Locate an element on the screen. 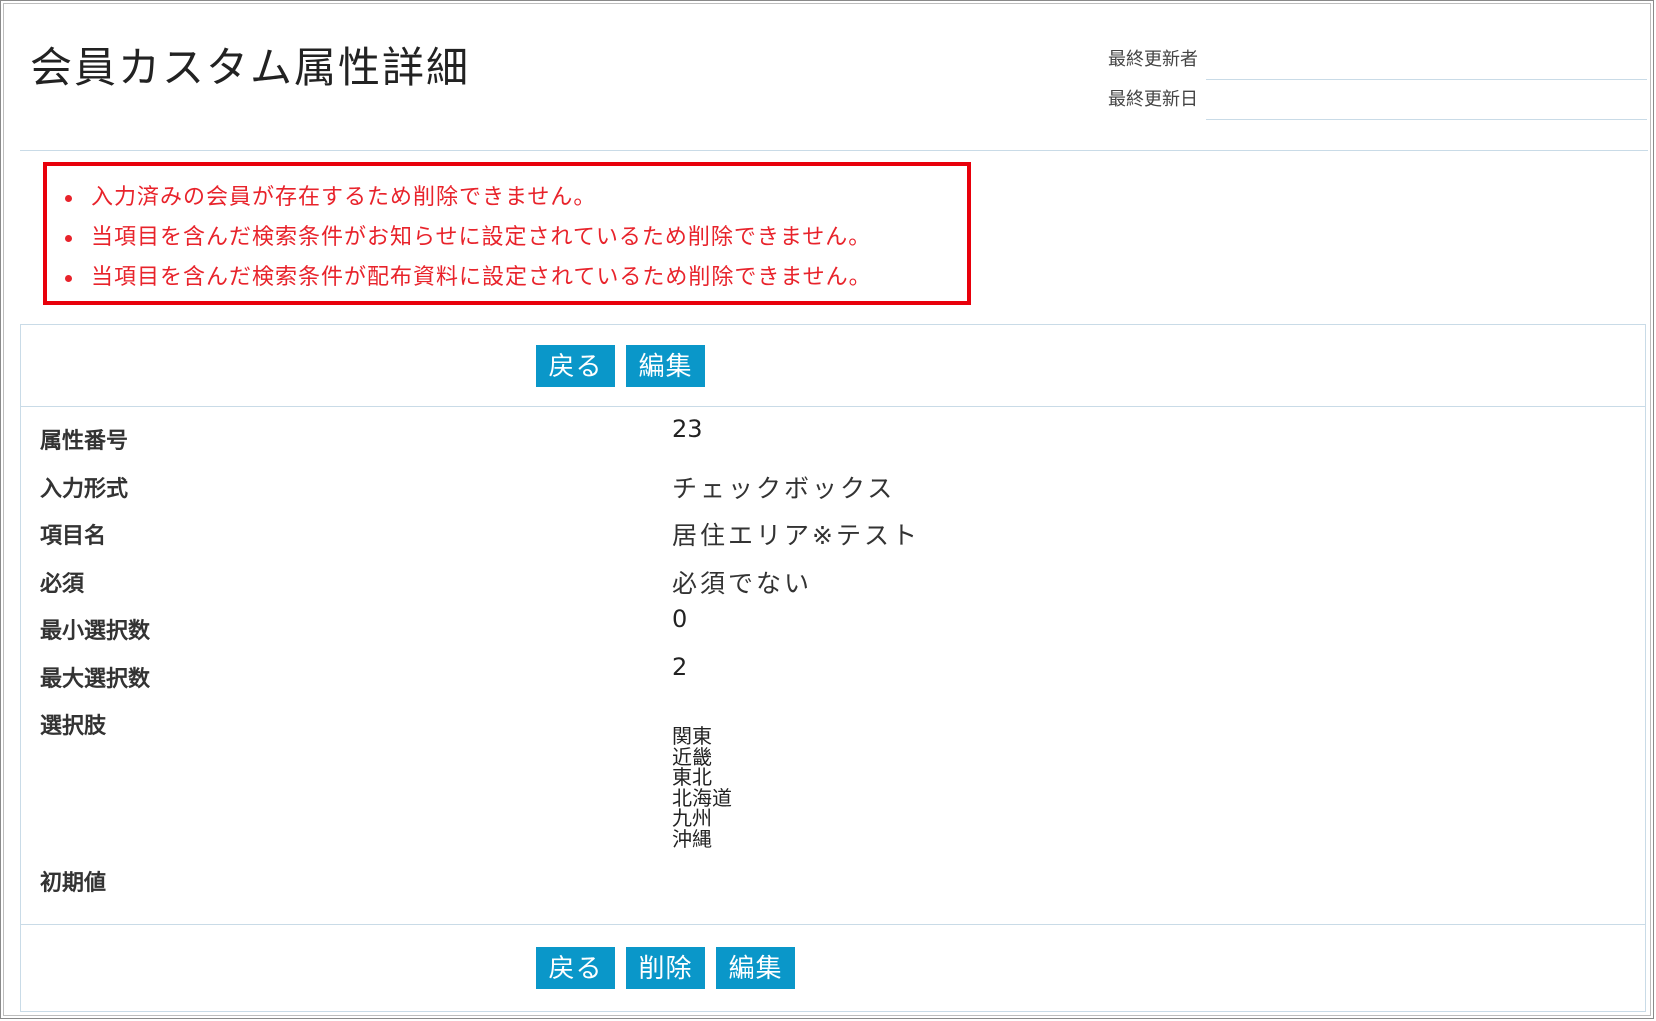  row-required: 必須 必須でない is located at coordinates (833, 574).